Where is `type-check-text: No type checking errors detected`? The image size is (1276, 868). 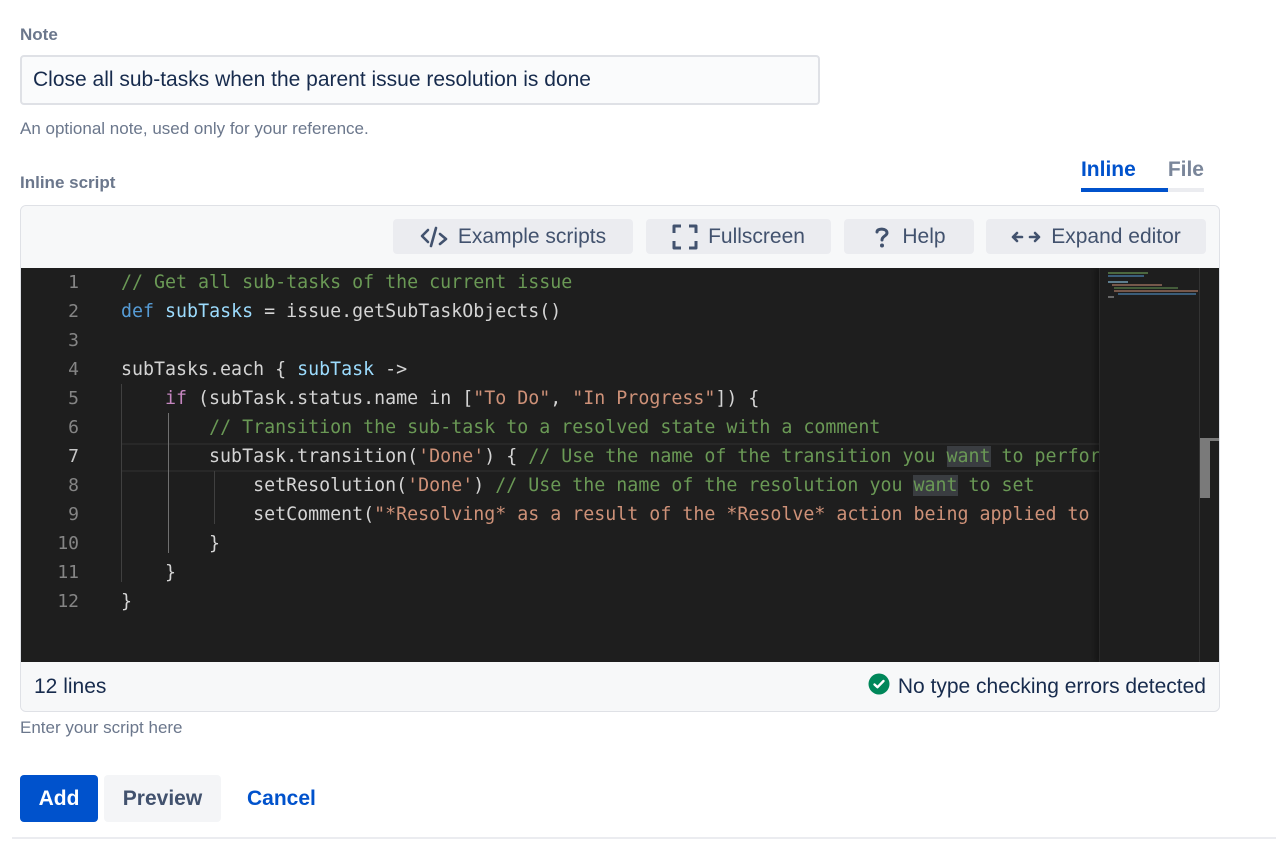
type-check-text: No type checking errors detected is located at coordinates (1051, 686).